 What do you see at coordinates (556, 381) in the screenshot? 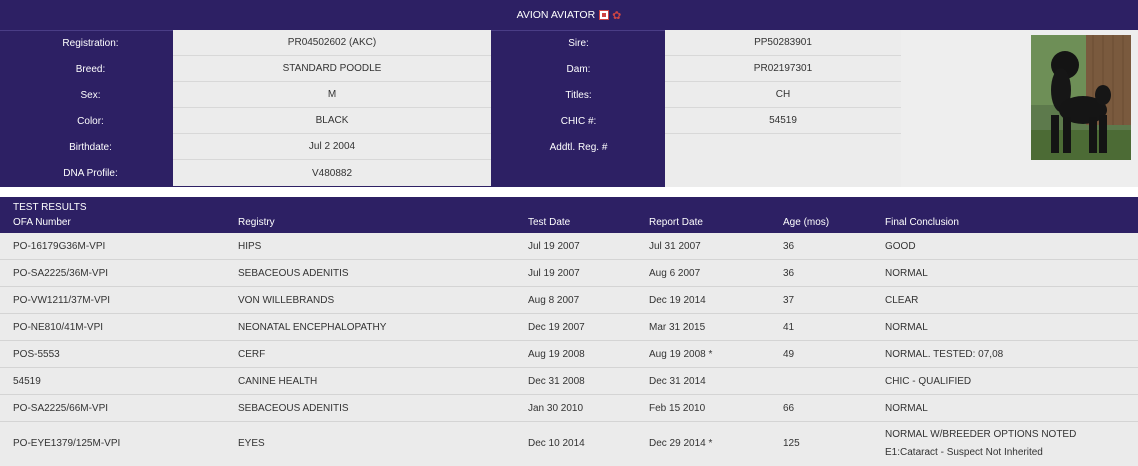
I see `test-date-cell: Dec 31 2008` at bounding box center [556, 381].